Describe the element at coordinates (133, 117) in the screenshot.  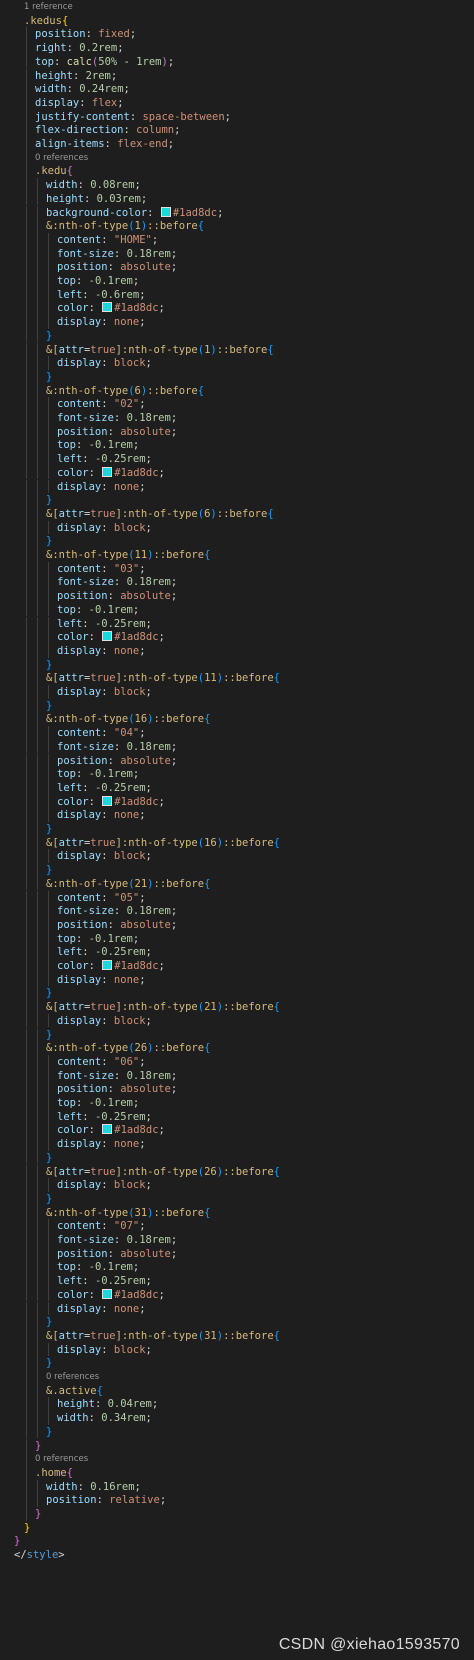
I see `code-line: justify-content: space-between;` at that location.